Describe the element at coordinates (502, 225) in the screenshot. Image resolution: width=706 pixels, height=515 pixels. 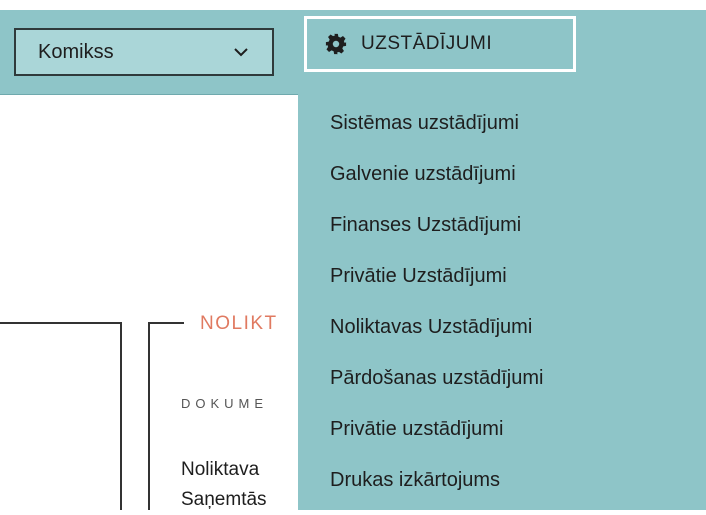
I see `menu-item-finance-settings: Finanses Uzstādījumi` at that location.